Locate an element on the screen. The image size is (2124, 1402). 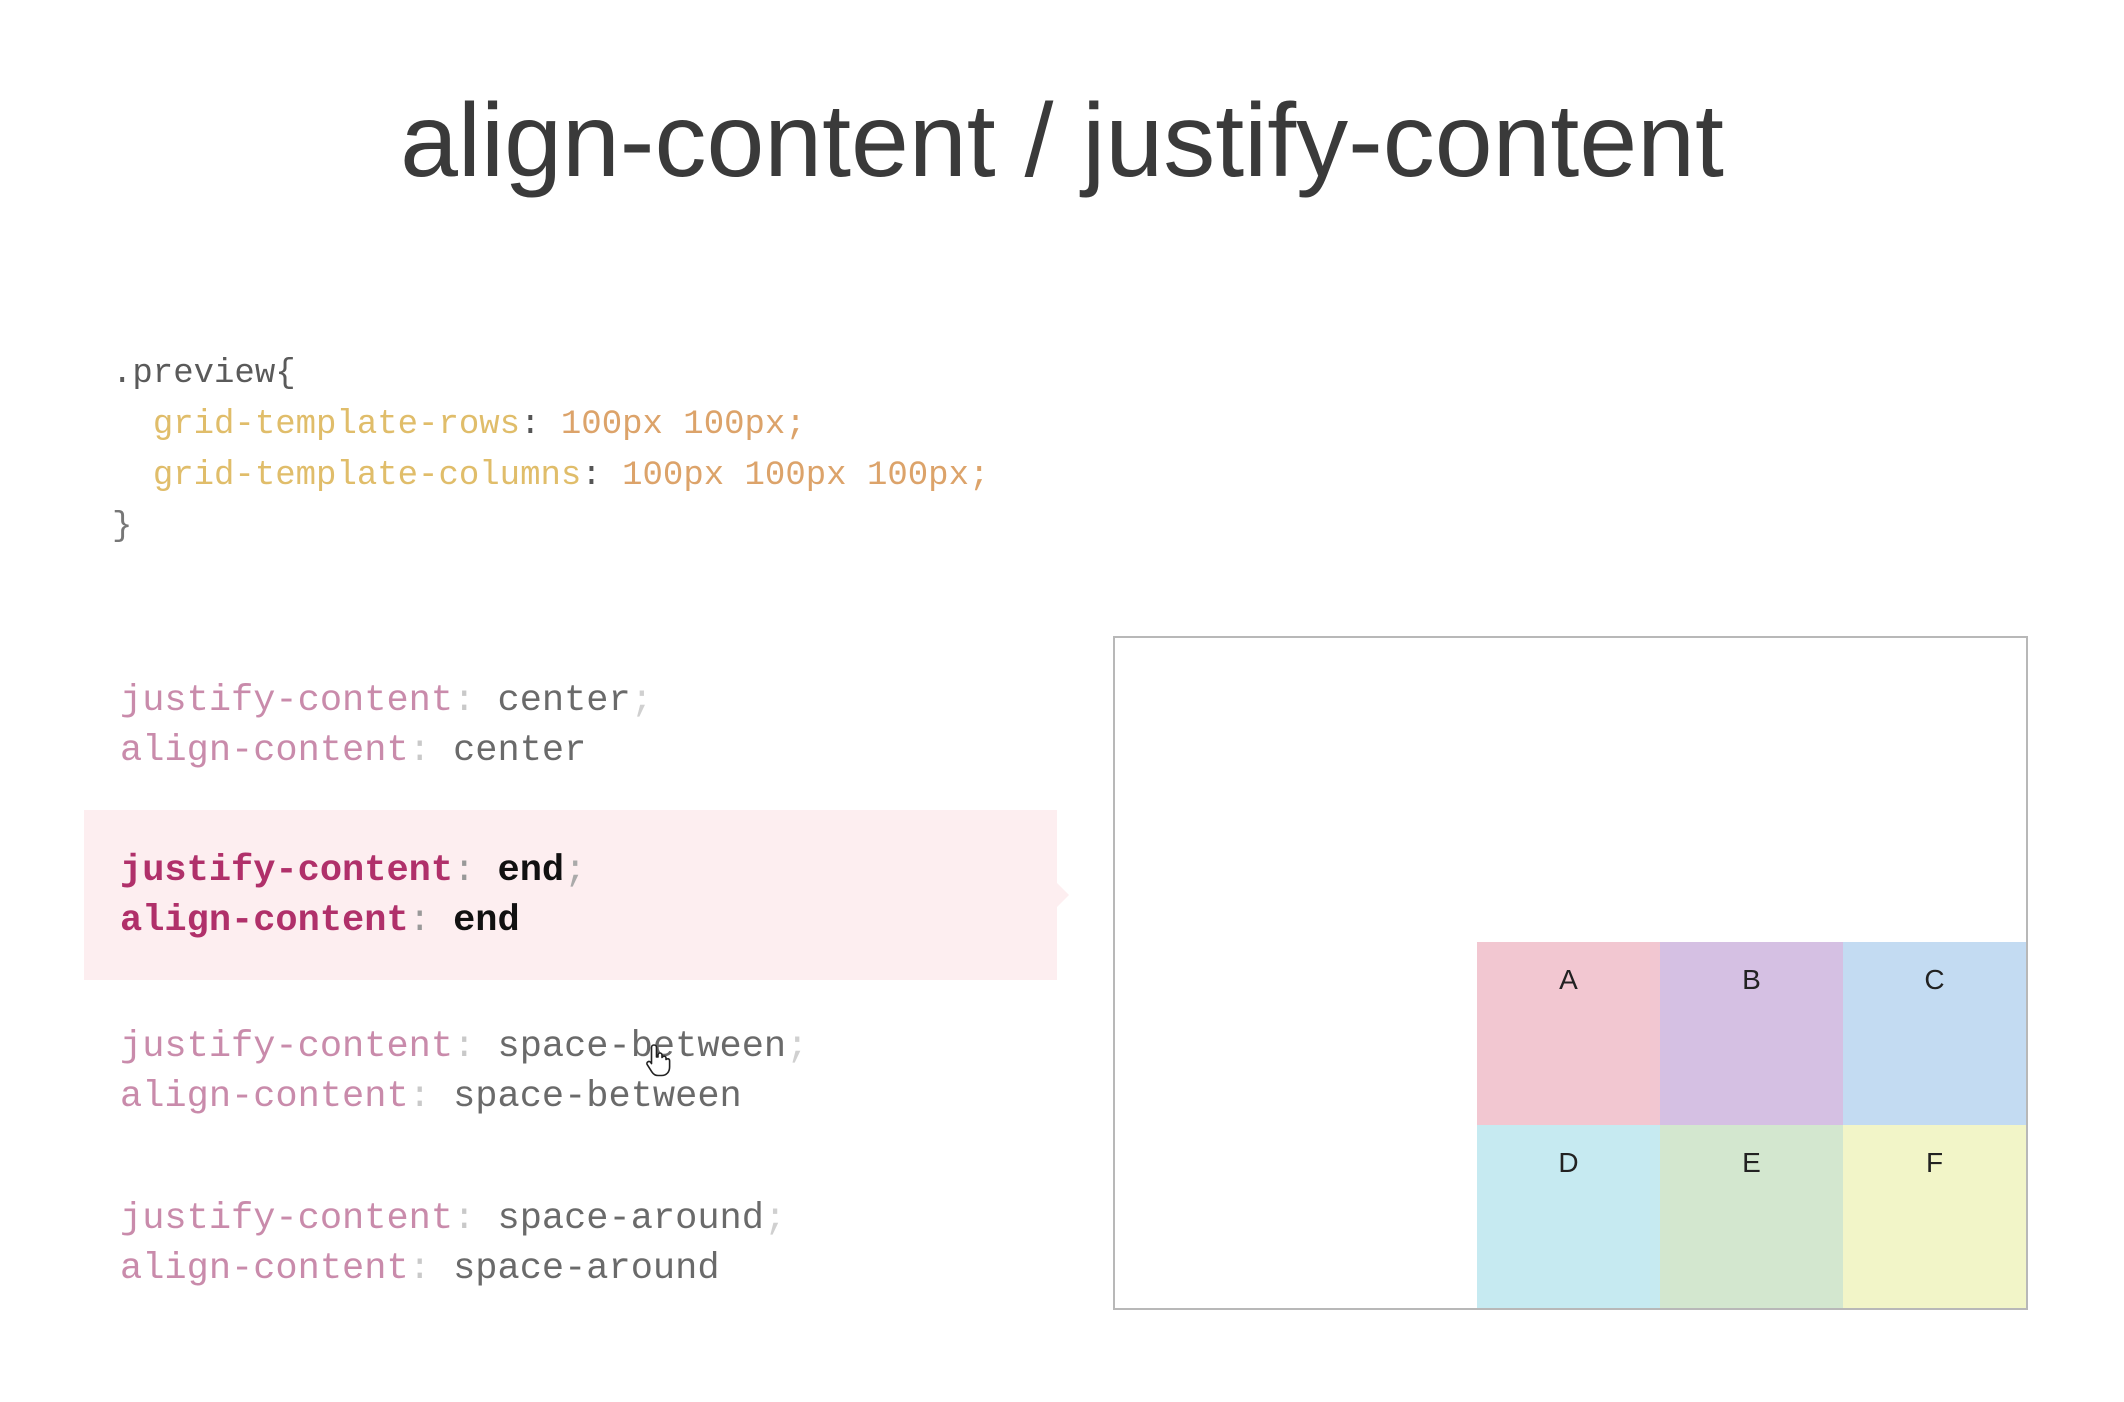
code-selector: .preview{ is located at coordinates (204, 374).